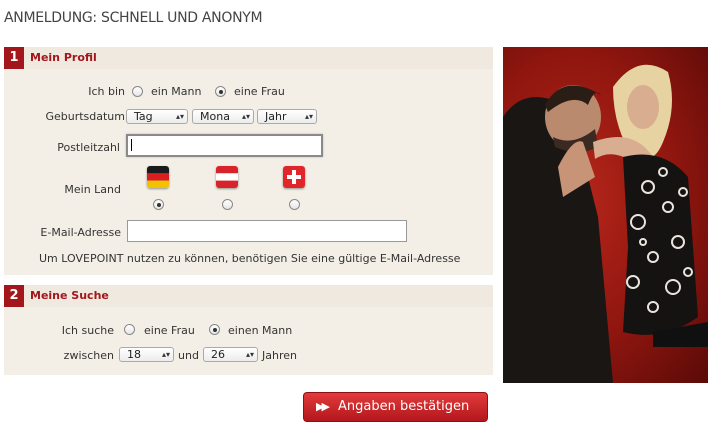 The height and width of the screenshot is (431, 715). I want to click on birth-day-select: Tag ▴▾, so click(157, 116).